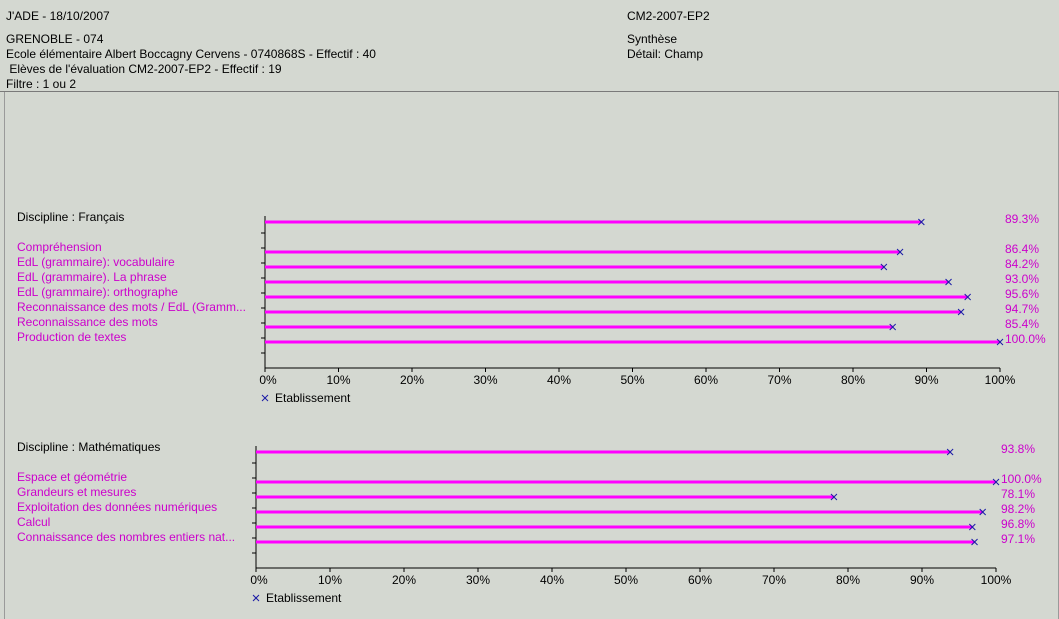  Describe the element at coordinates (1022, 309) in the screenshot. I see `value-label: 94.7%` at that location.